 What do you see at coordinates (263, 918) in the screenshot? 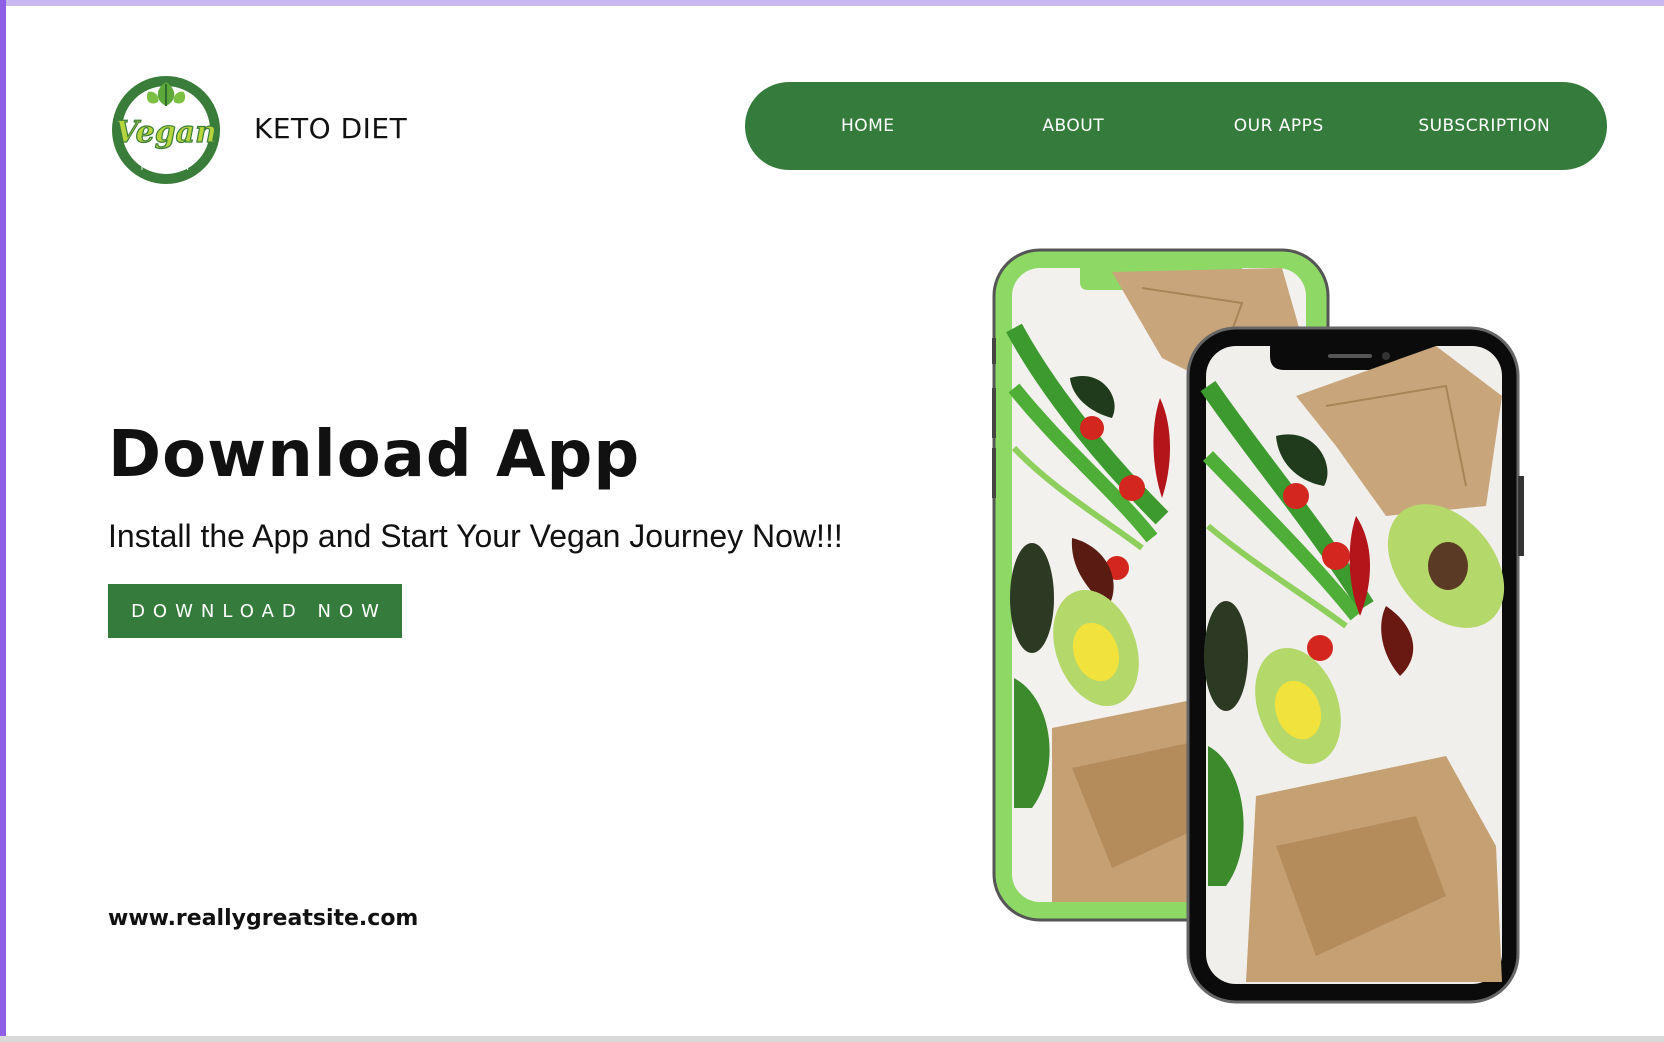
I see `site-url: www.reallygreatsite.com` at bounding box center [263, 918].